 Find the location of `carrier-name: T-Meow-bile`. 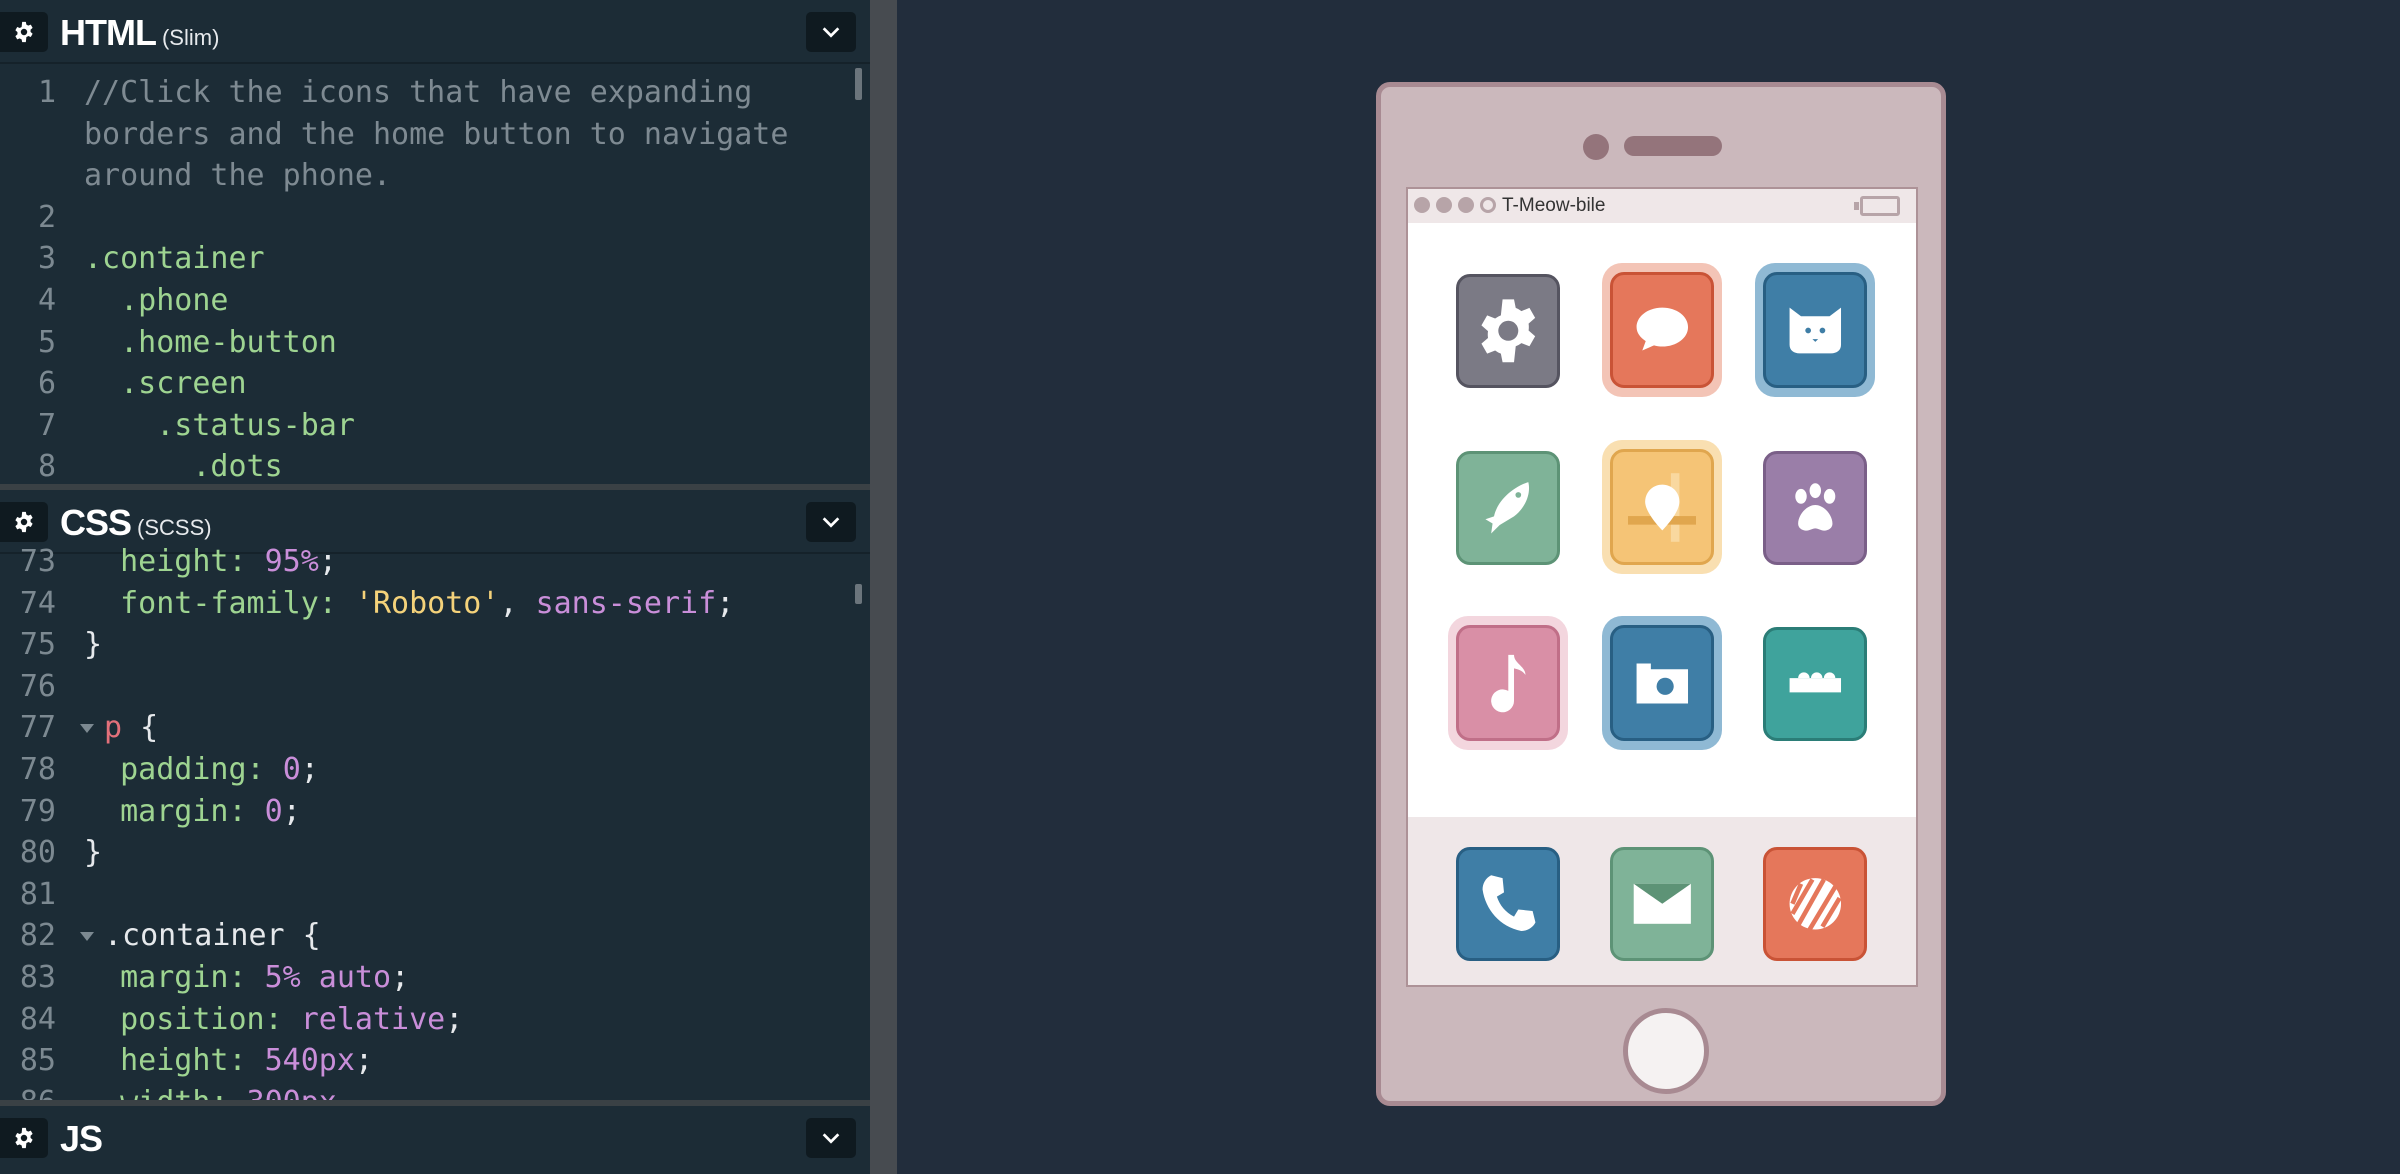

carrier-name: T-Meow-bile is located at coordinates (1554, 205).